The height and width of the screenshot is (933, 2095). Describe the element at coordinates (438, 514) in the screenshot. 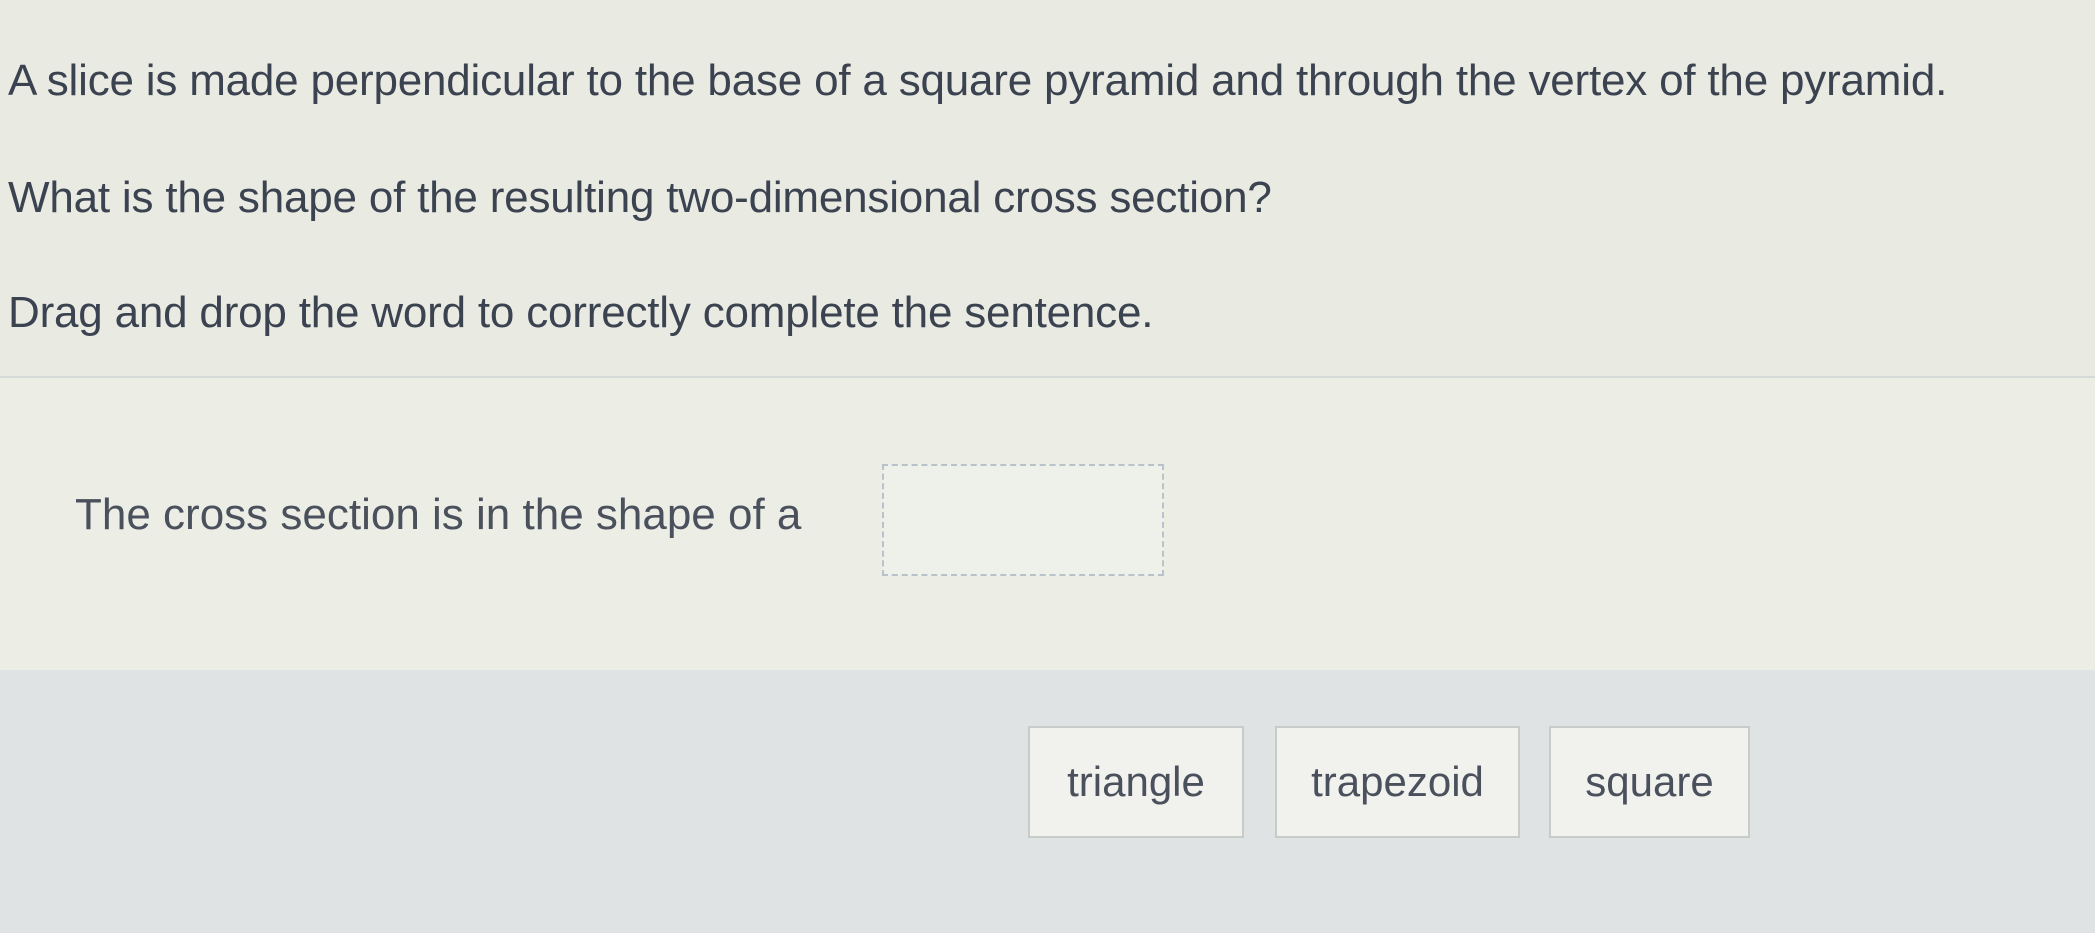

I see `sentence-text: The cross section is in the shape of a` at that location.